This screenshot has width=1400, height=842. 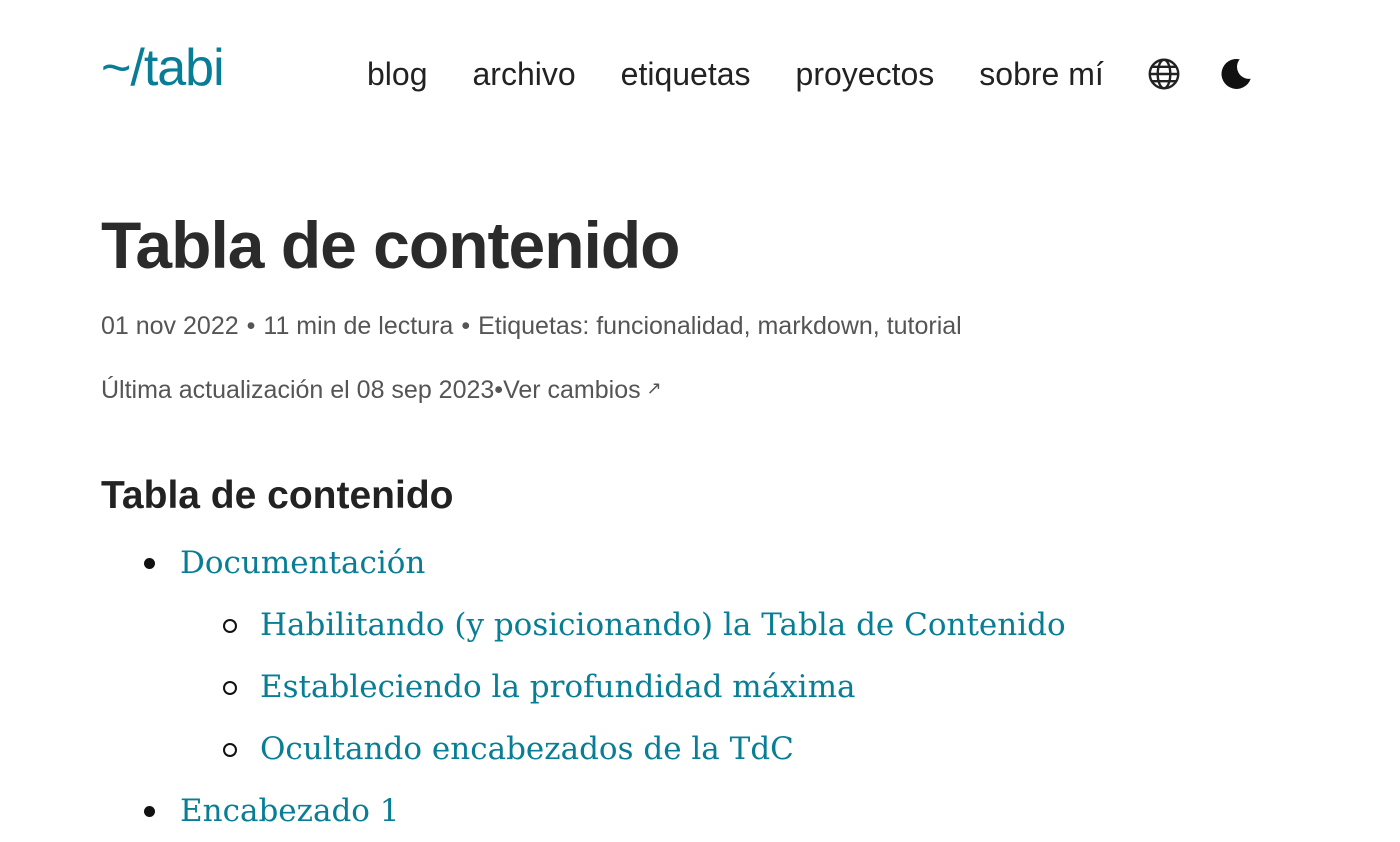 What do you see at coordinates (686, 74) in the screenshot?
I see `nav-link-tags: etiquetas` at bounding box center [686, 74].